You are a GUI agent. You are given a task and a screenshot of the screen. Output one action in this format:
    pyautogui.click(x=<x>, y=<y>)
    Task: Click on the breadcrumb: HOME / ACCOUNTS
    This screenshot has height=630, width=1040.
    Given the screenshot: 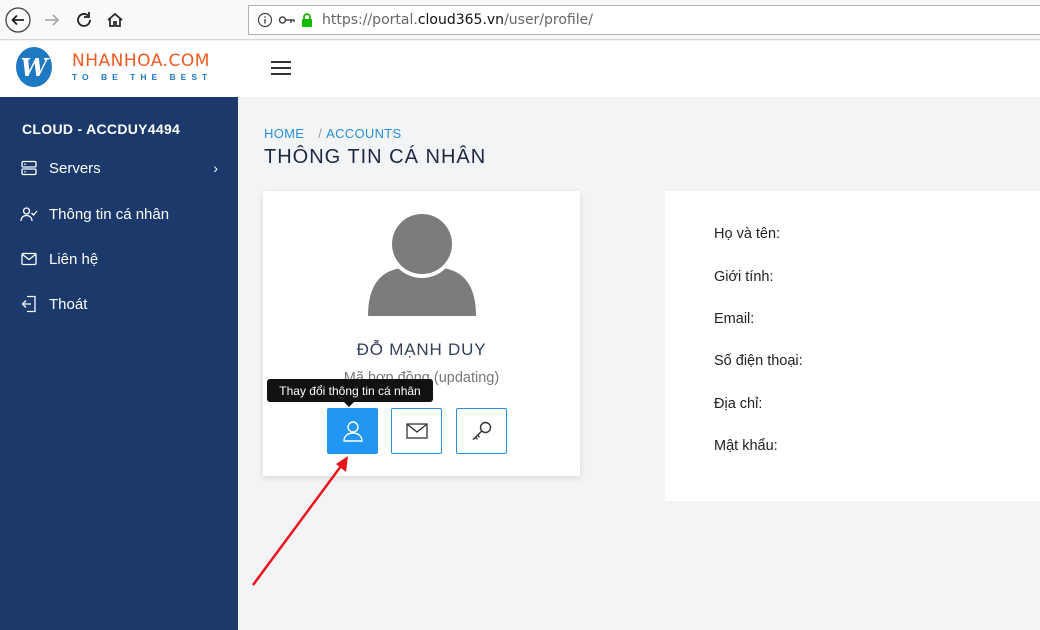 What is the action you would take?
    pyautogui.click(x=332, y=133)
    